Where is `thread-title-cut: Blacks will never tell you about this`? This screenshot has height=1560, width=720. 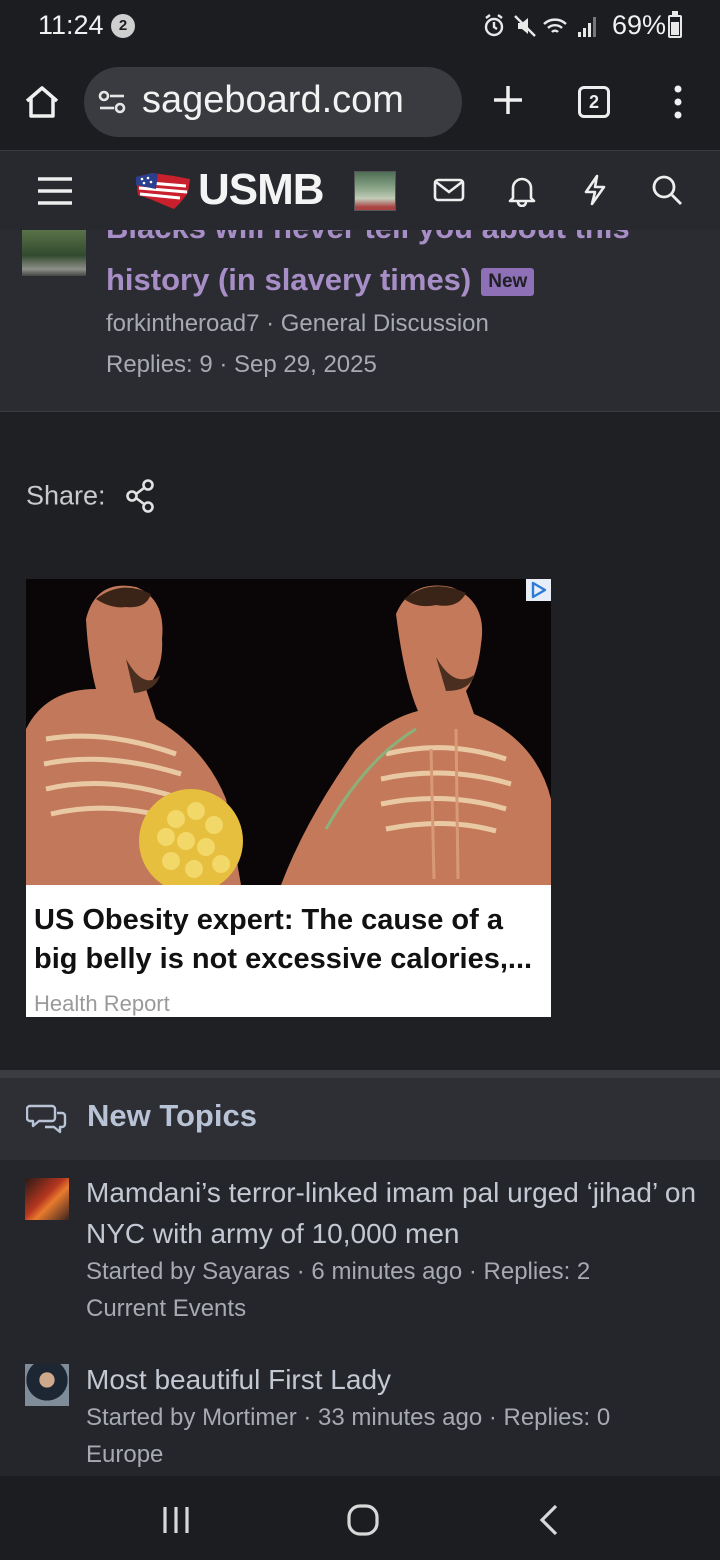 thread-title-cut: Blacks will never tell you about this is located at coordinates (368, 238).